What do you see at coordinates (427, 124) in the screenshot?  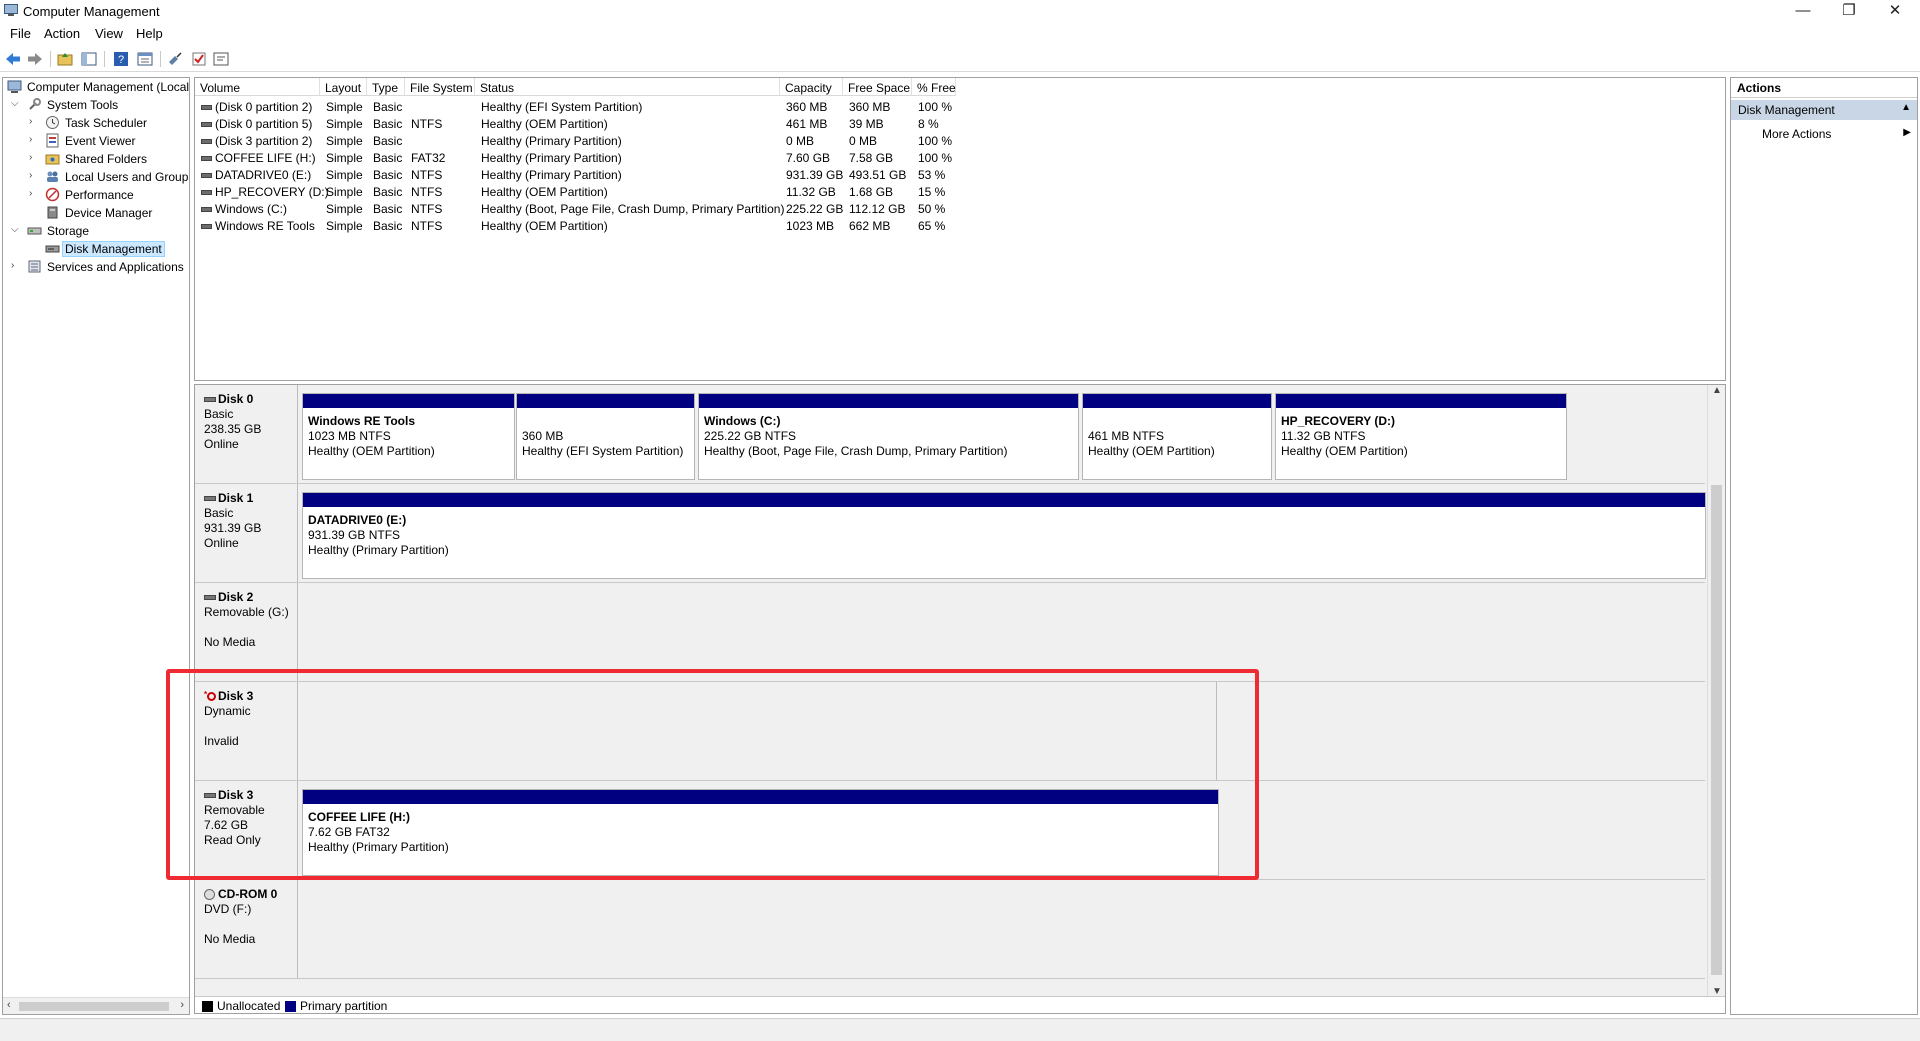 I see `volume-cell-file-system: NTFS` at bounding box center [427, 124].